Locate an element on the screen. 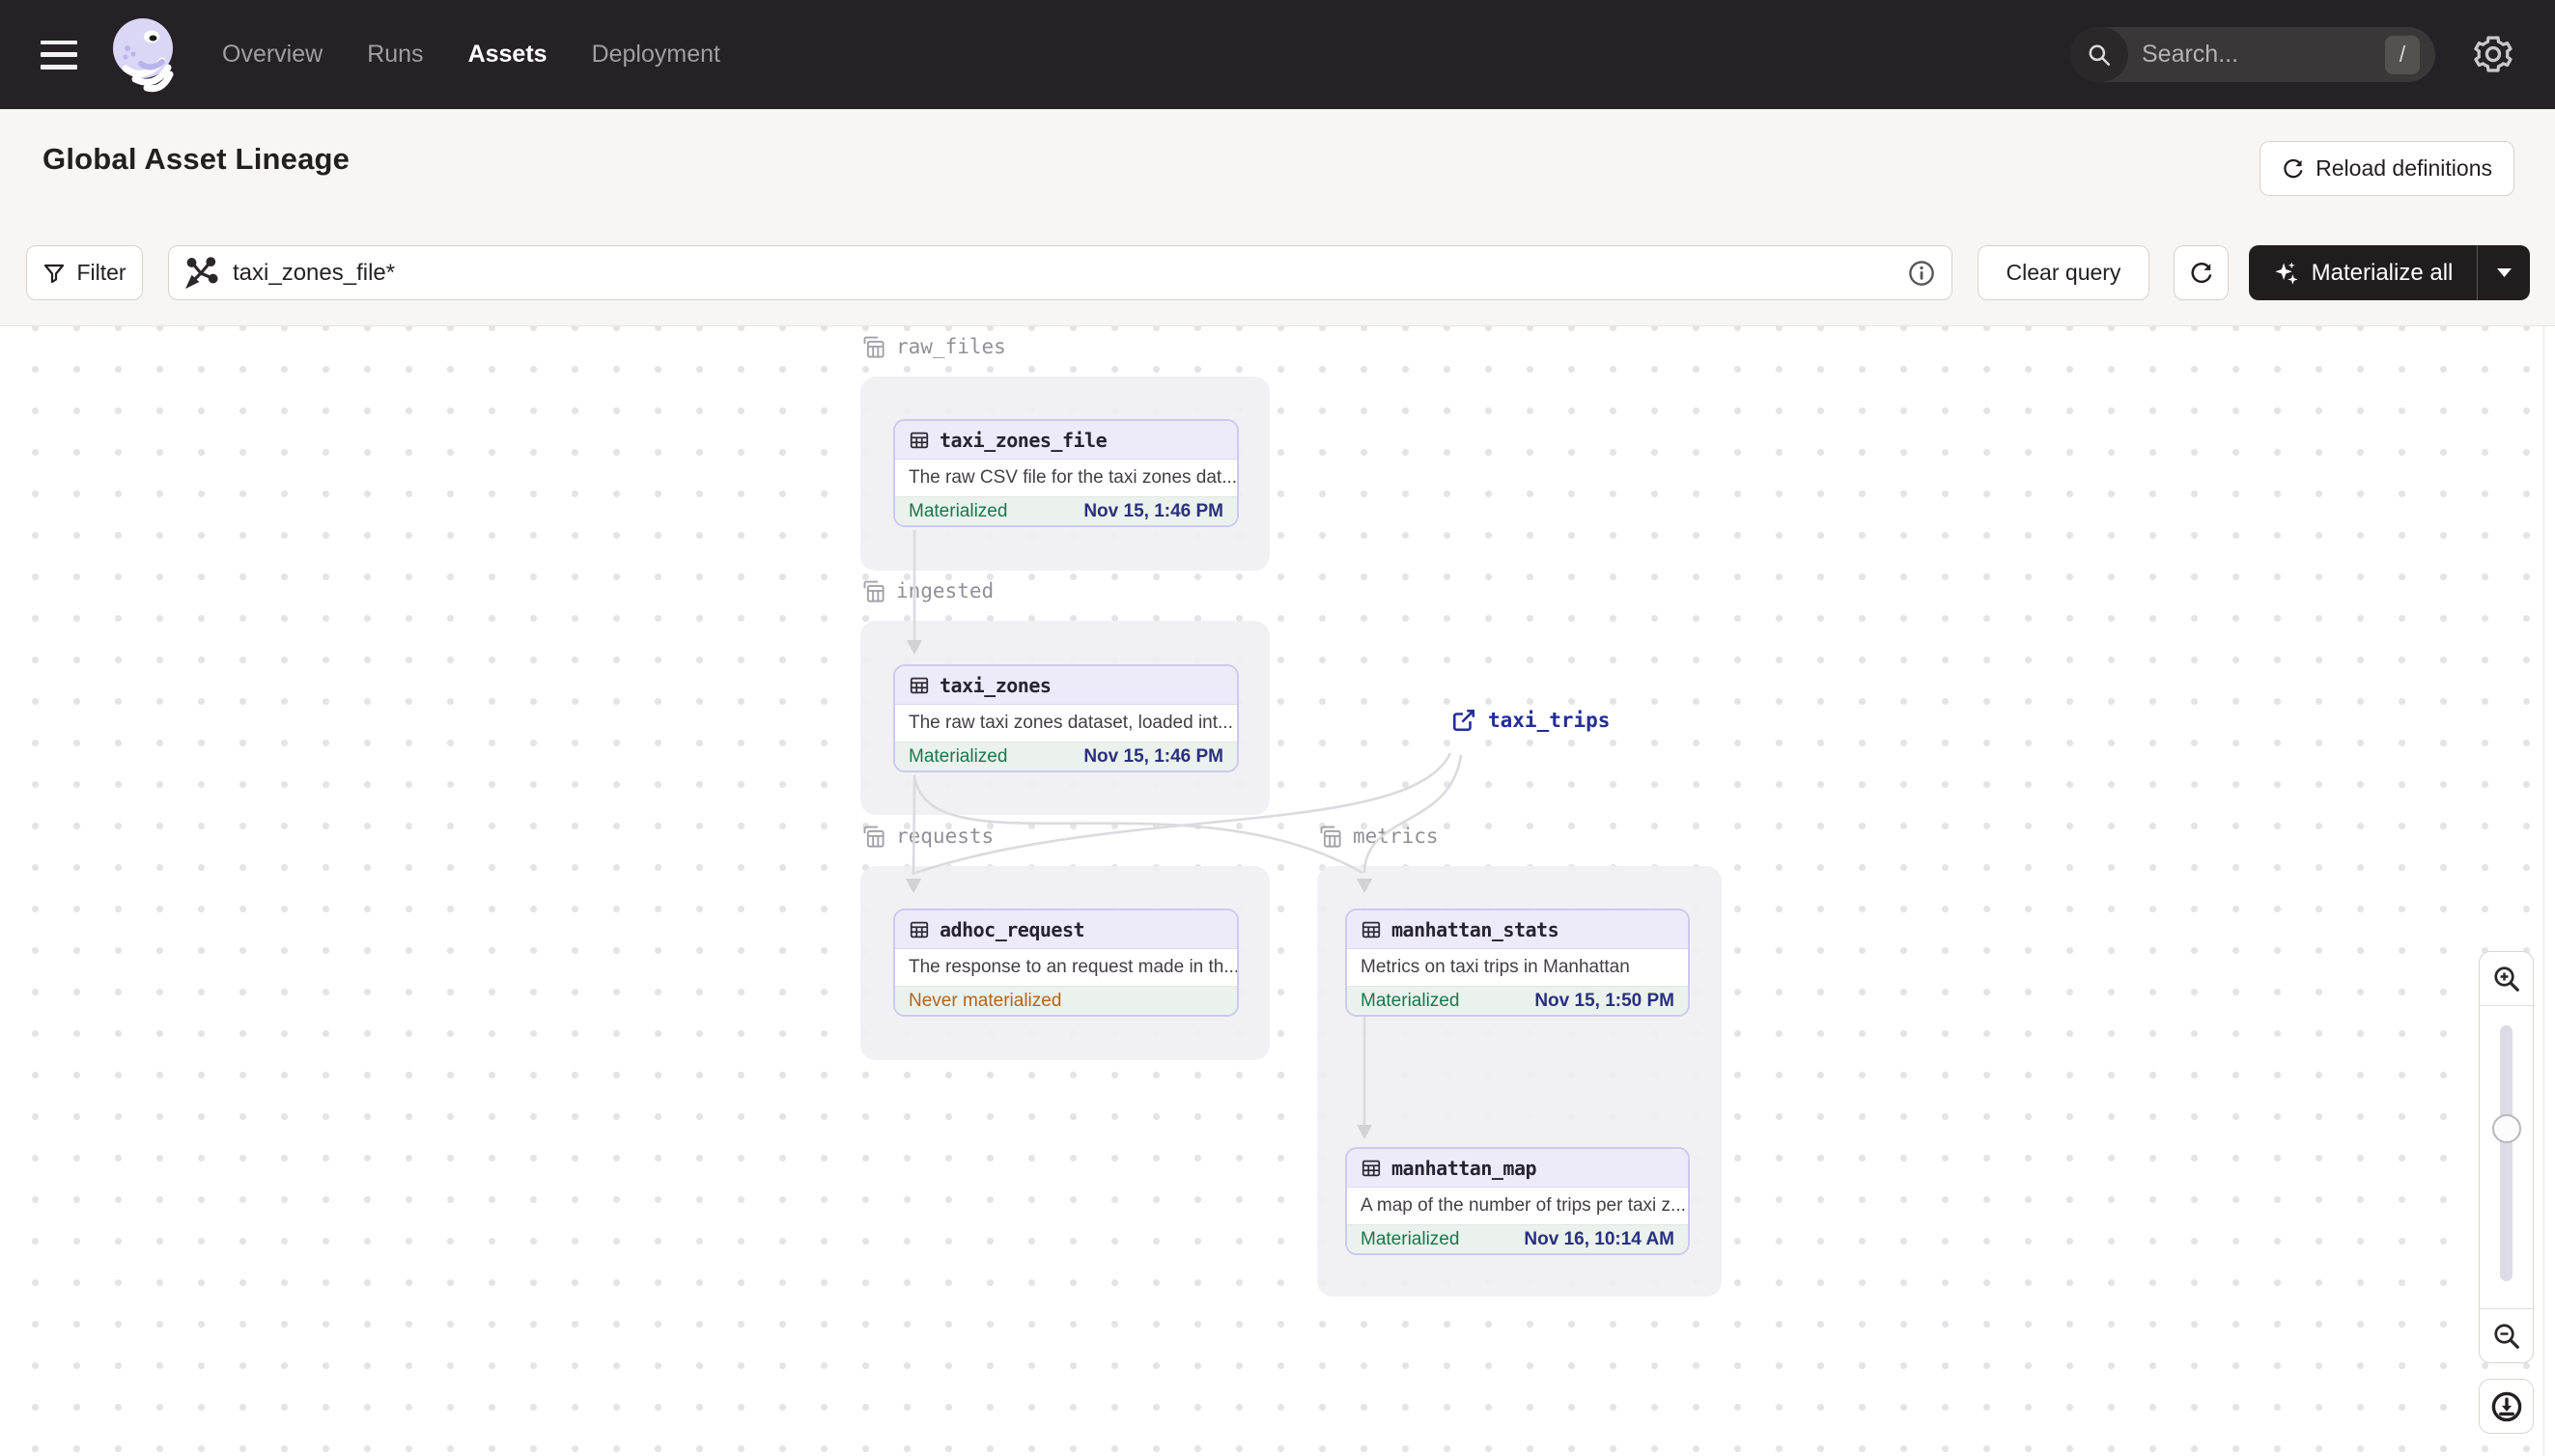 The width and height of the screenshot is (2555, 1456). nav-item-overview: Overview is located at coordinates (272, 55).